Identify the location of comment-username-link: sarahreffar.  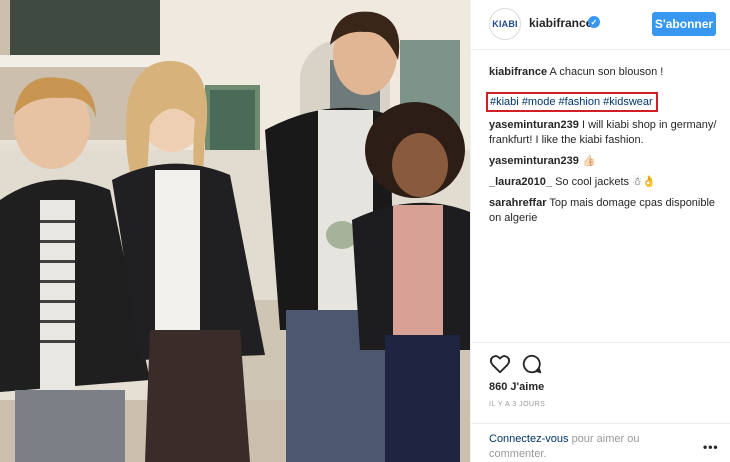
(517, 203).